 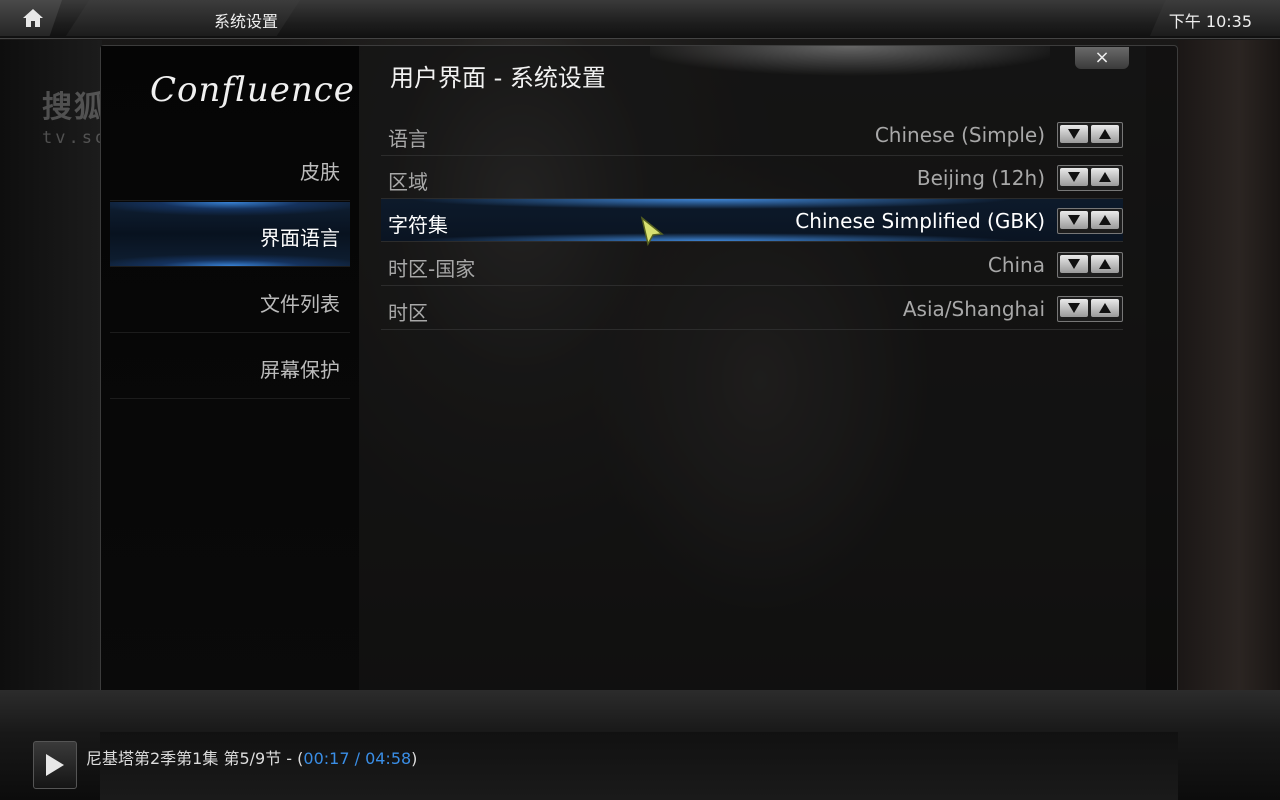 What do you see at coordinates (920, 221) in the screenshot?
I see `setting-value: Chinese Simplified (GBK)` at bounding box center [920, 221].